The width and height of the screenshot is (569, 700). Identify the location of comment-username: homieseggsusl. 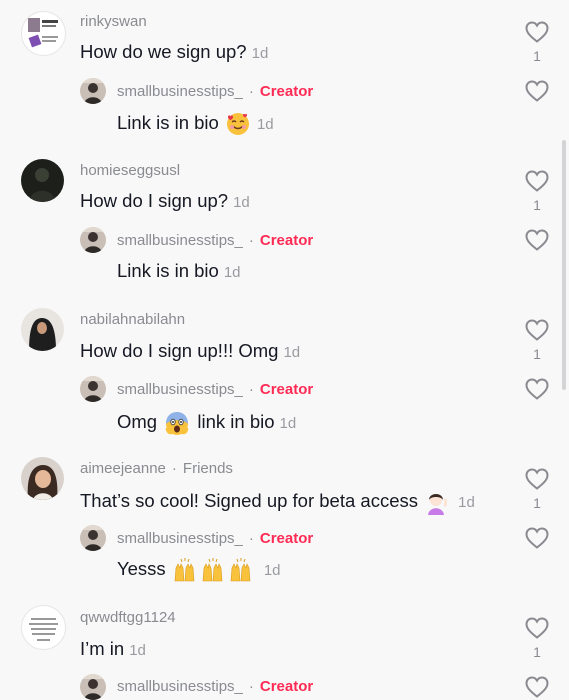
(130, 170).